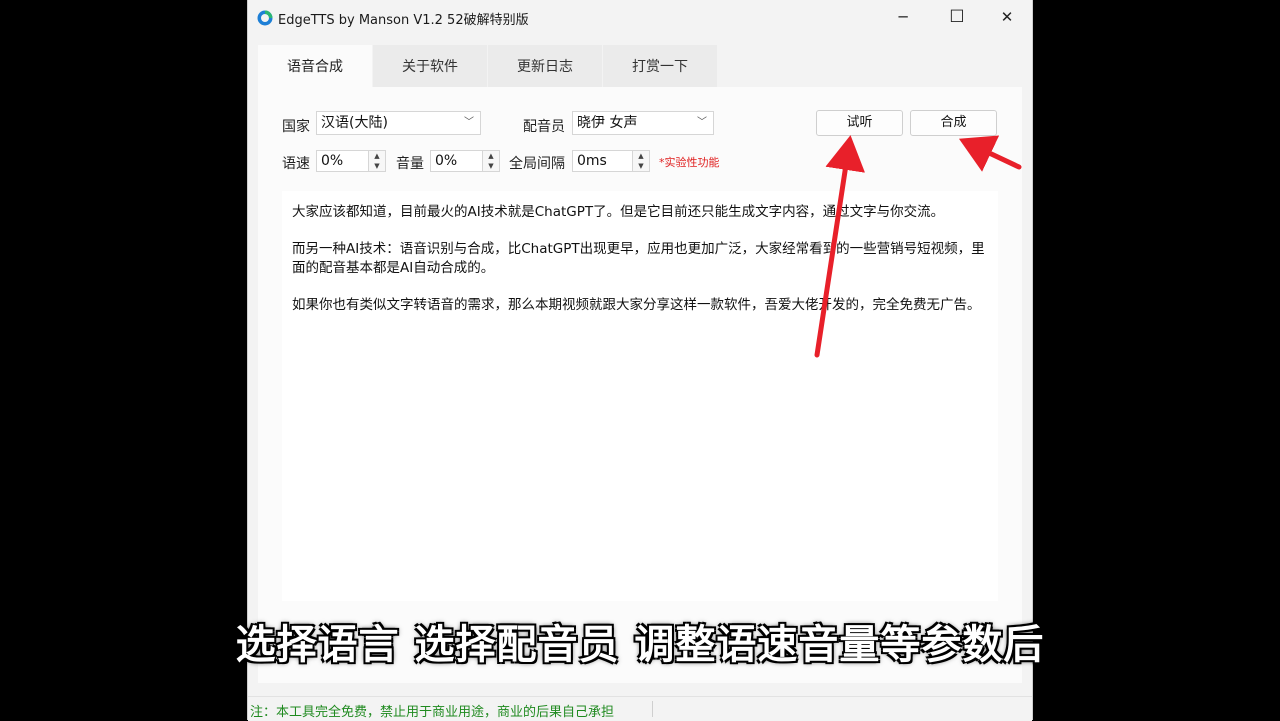  Describe the element at coordinates (403, 20) in the screenshot. I see `window-title: EdgeTTS by Manson V1.2 52破解特别版` at that location.